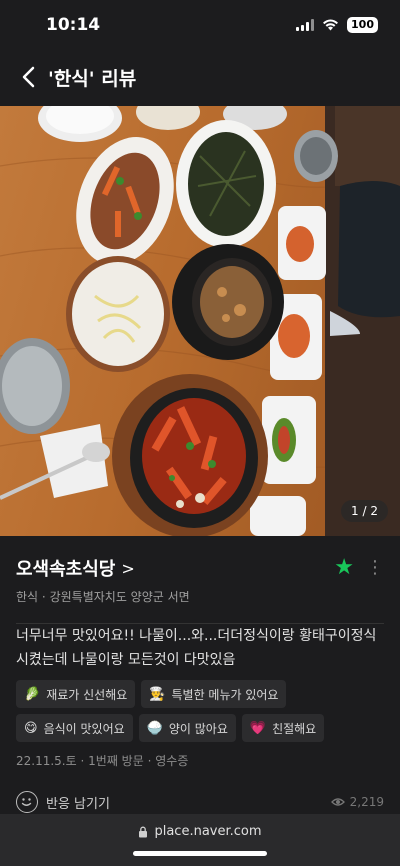 The height and width of the screenshot is (866, 400). I want to click on save-star-icon: ★, so click(344, 568).